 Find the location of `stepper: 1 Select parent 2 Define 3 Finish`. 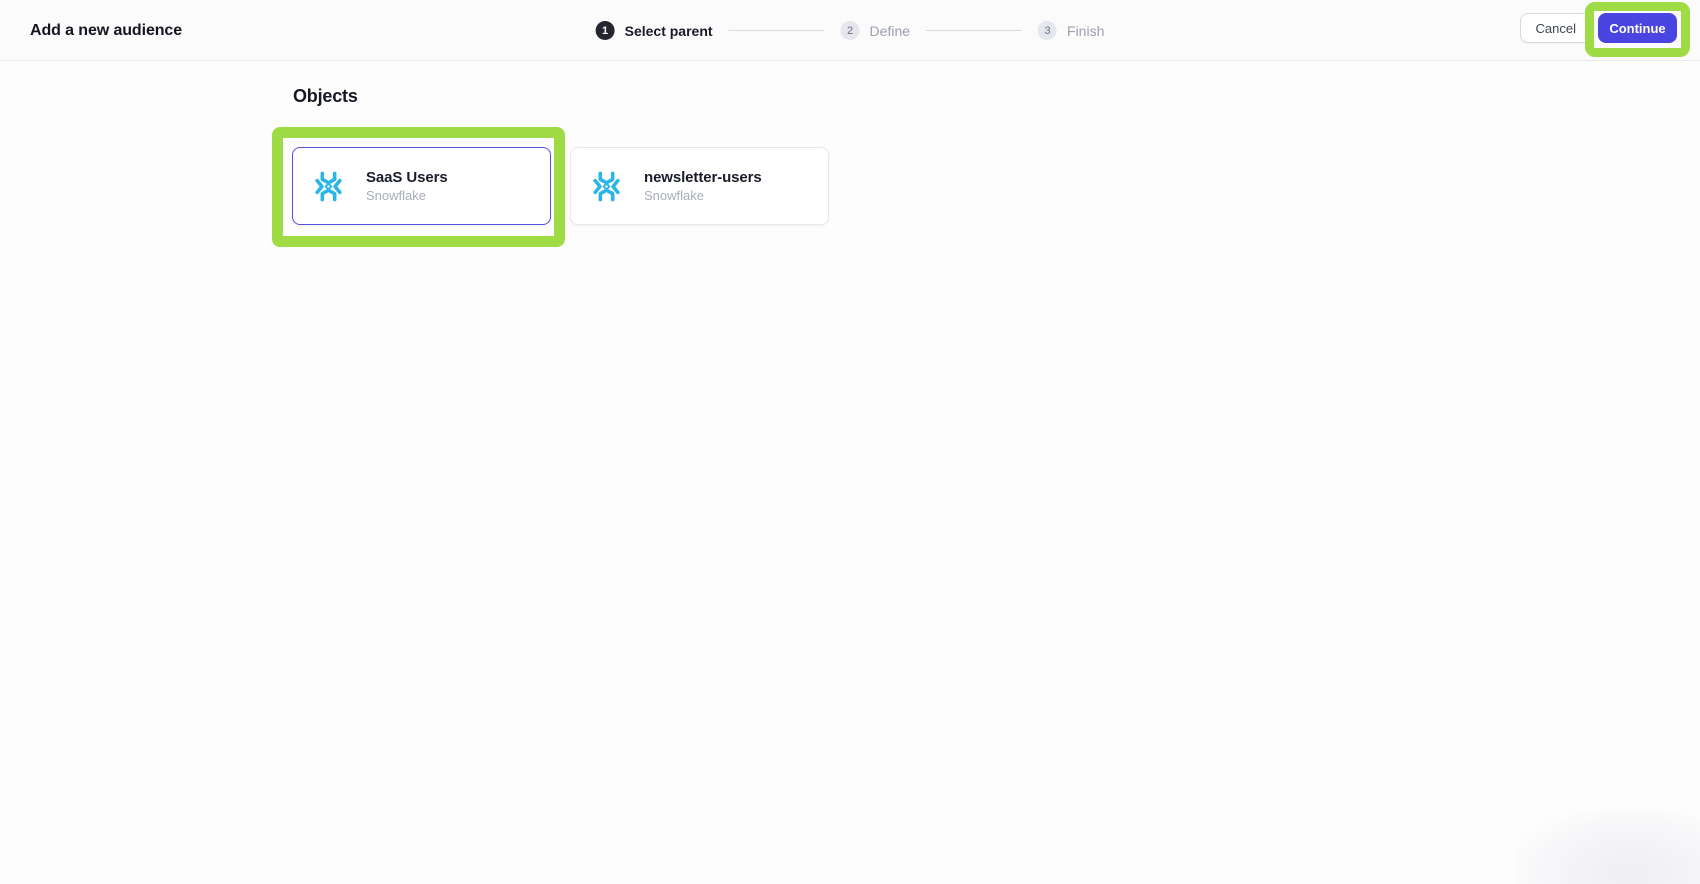

stepper: 1 Select parent 2 Define 3 Finish is located at coordinates (849, 30).